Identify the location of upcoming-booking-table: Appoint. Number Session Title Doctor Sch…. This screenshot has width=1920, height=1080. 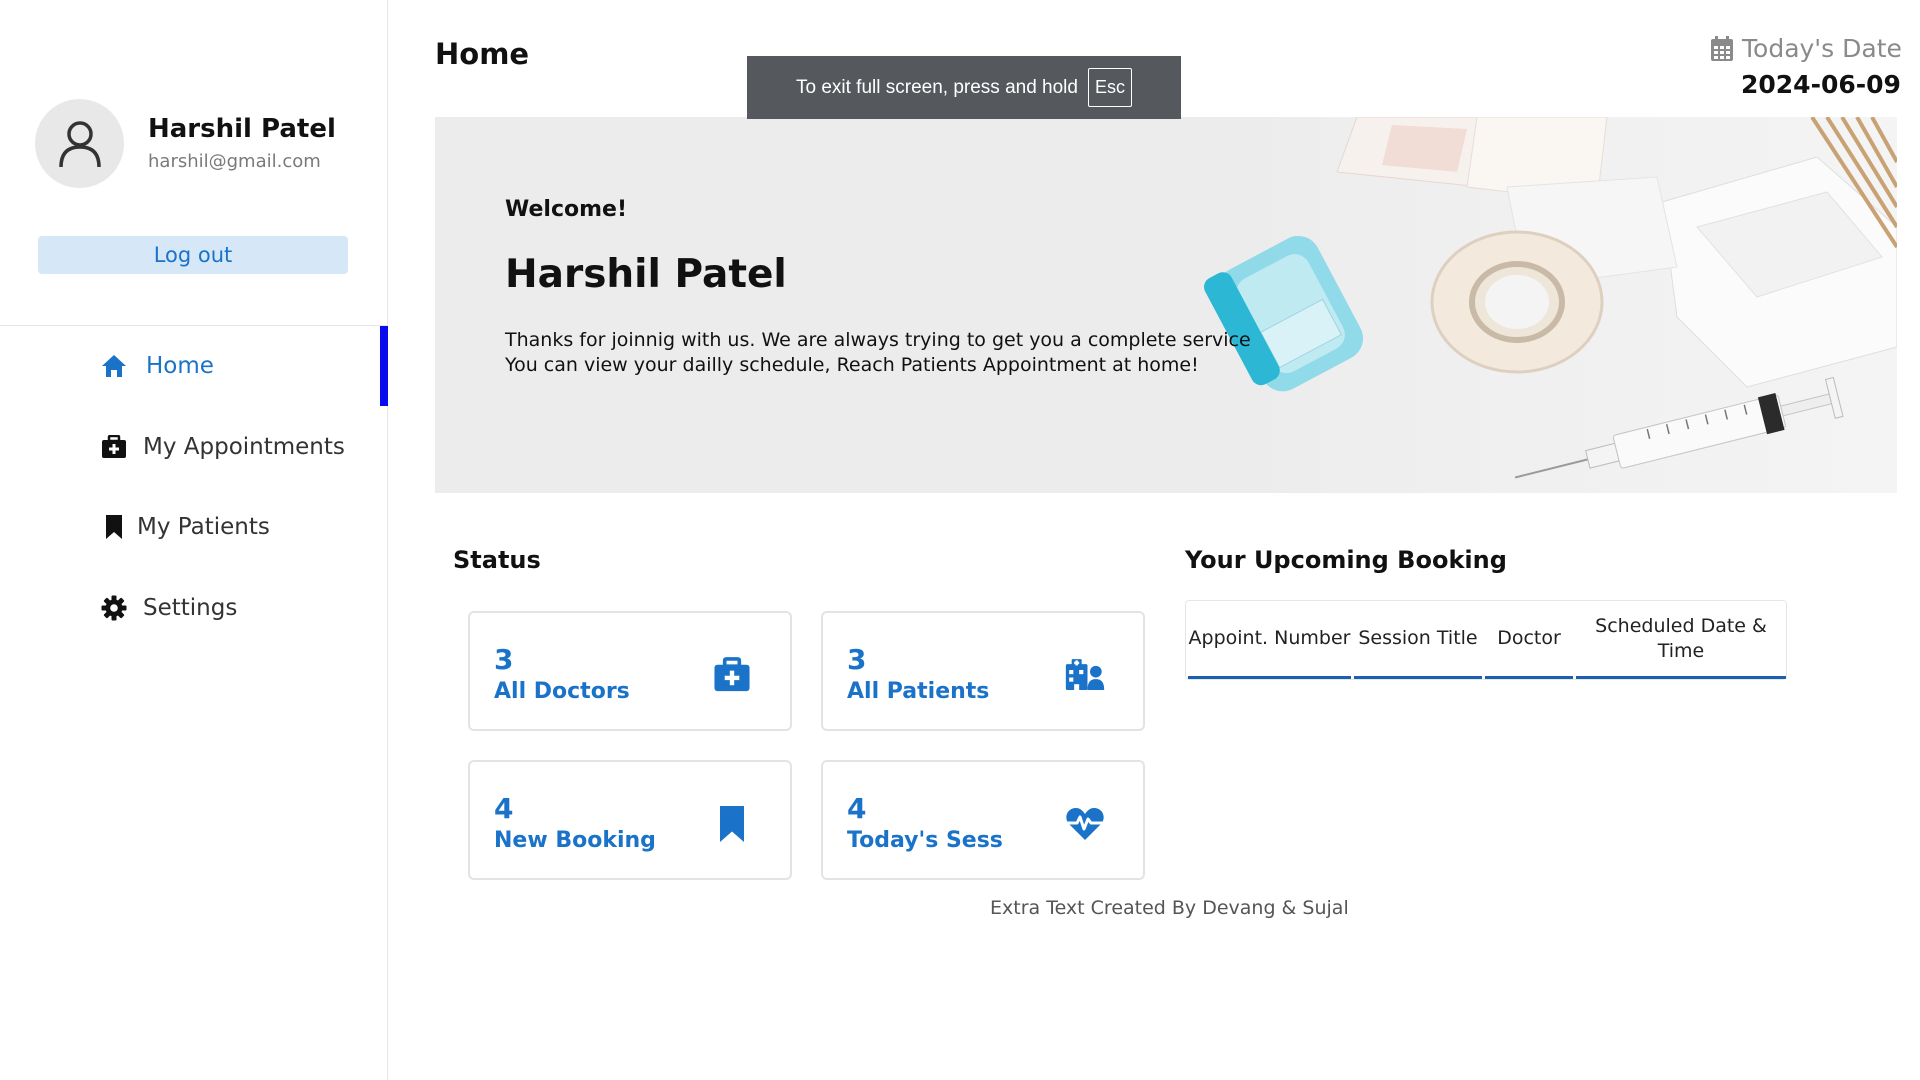
(1486, 640).